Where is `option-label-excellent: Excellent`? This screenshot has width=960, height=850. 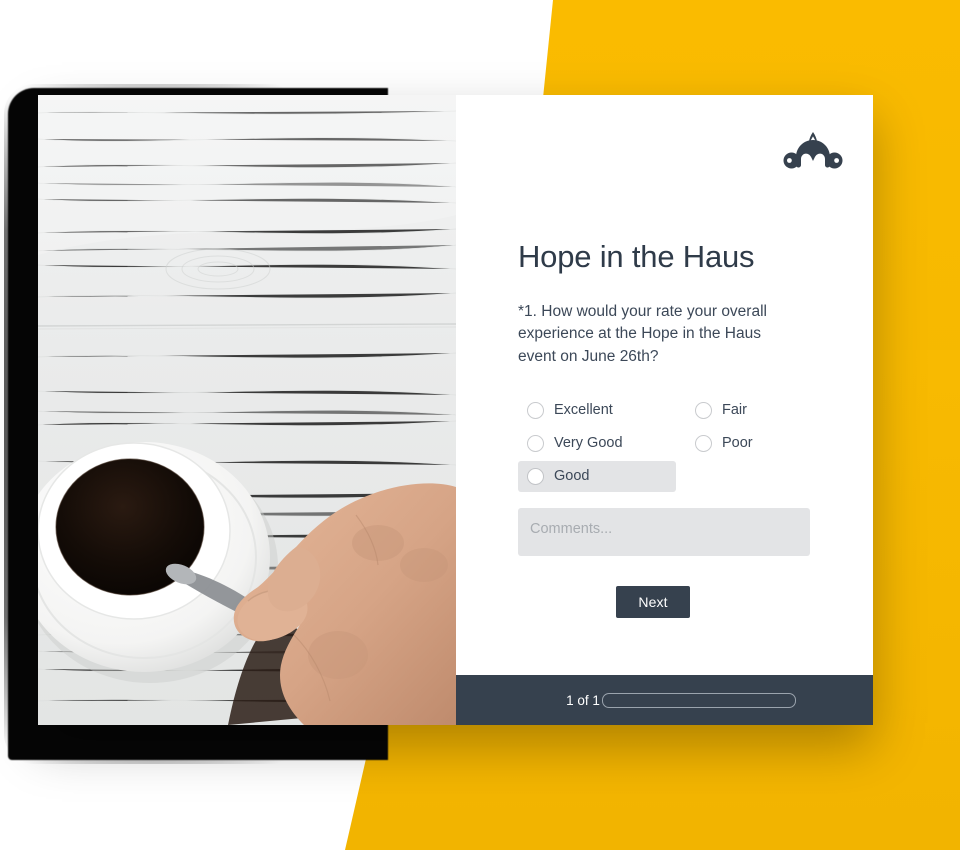
option-label-excellent: Excellent is located at coordinates (583, 410).